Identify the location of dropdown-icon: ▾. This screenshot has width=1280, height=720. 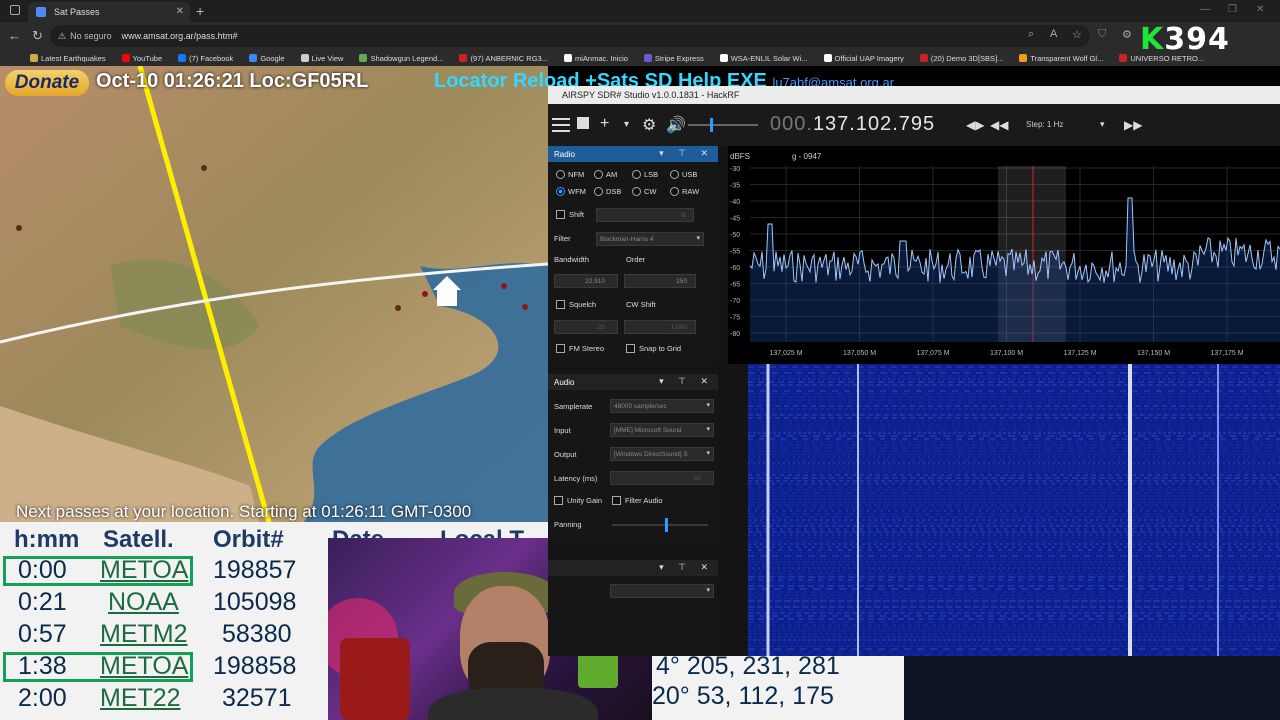
(626, 124).